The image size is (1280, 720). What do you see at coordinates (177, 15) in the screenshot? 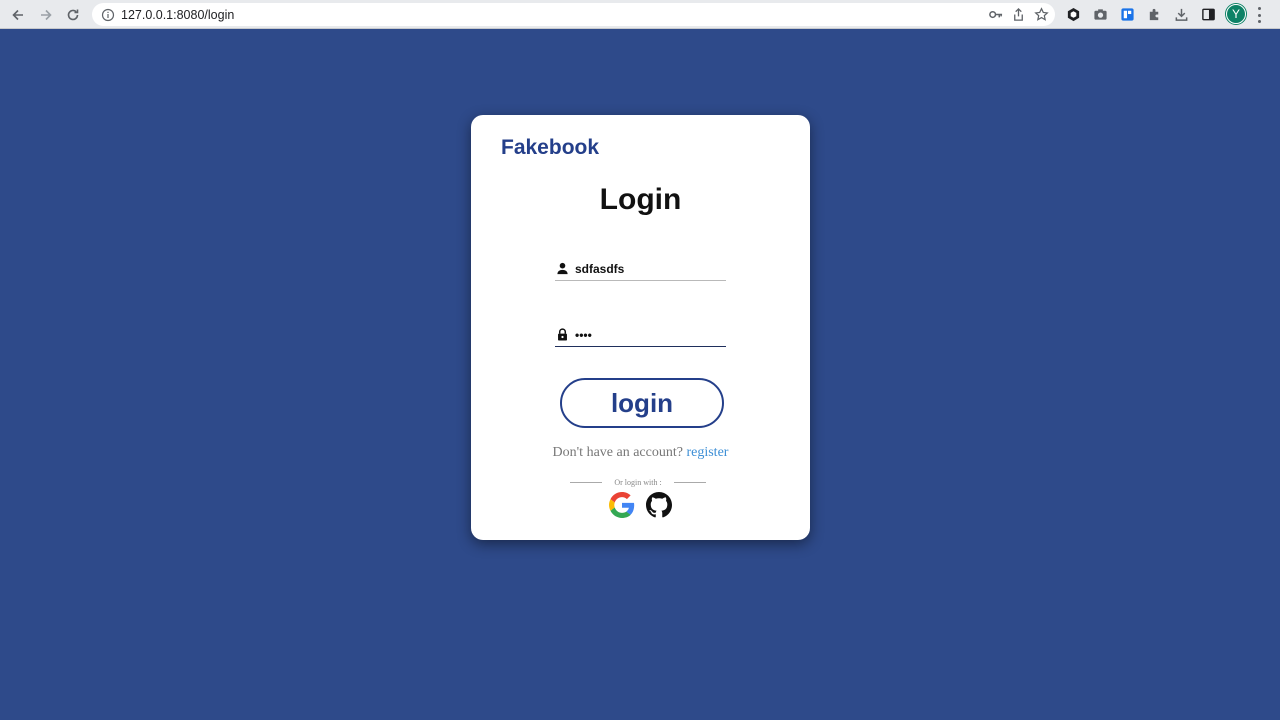
I see `url-text: 127.0.0.1:8080/login` at bounding box center [177, 15].